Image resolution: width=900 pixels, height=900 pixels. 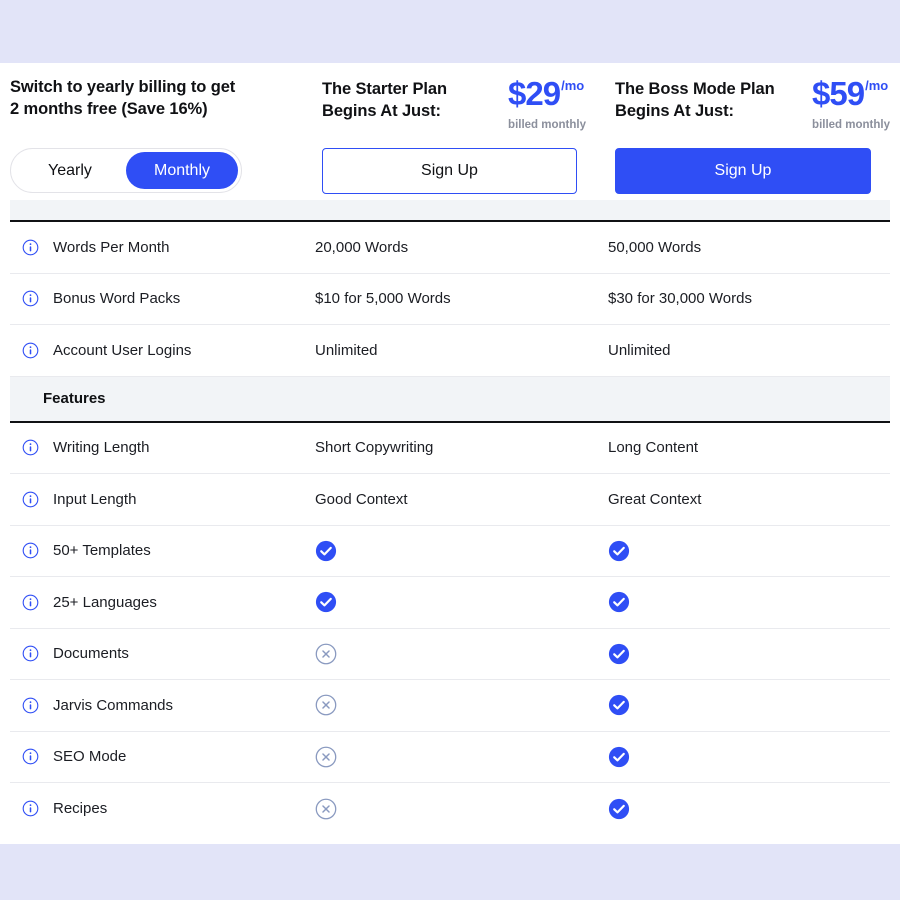 I want to click on table-cell-feature: SEO Mode, so click(x=162, y=756).